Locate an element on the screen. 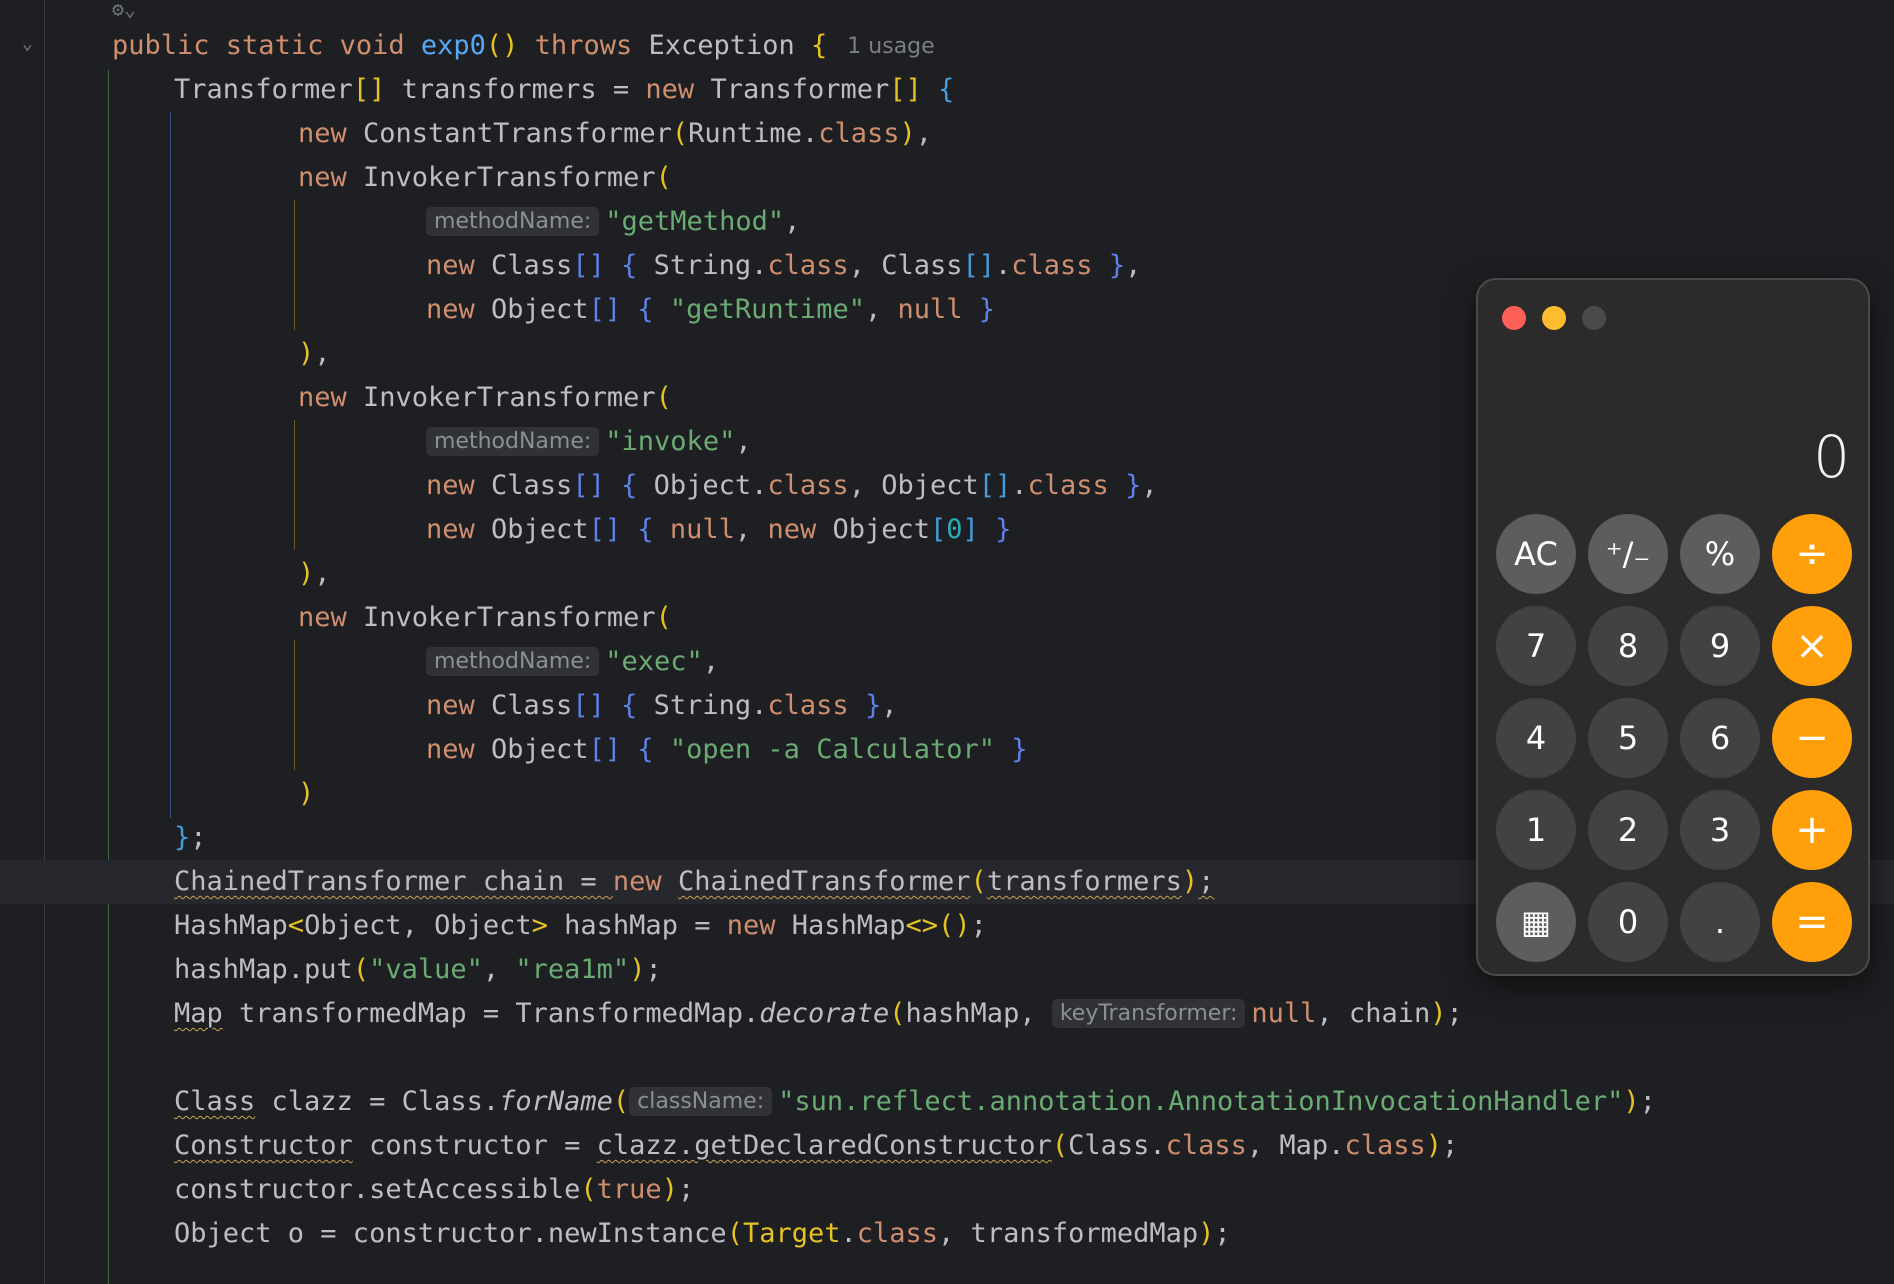  code-token: Constructor is located at coordinates (263, 1145).